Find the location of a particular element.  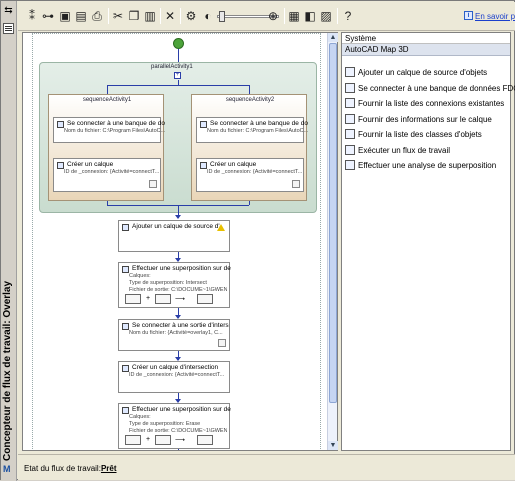

status-value: Prêt is located at coordinates (109, 468).